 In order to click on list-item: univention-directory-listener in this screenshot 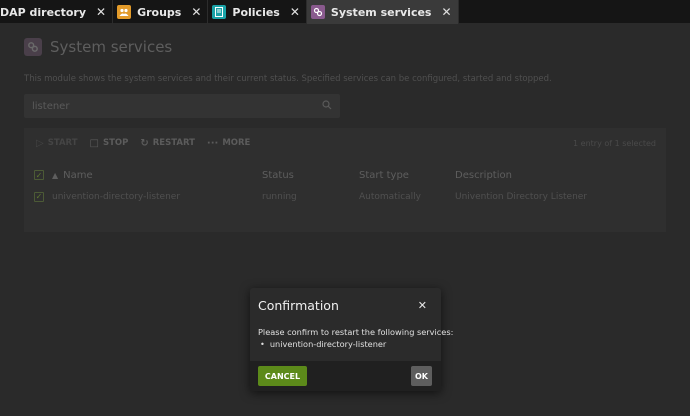, I will do `click(323, 344)`.